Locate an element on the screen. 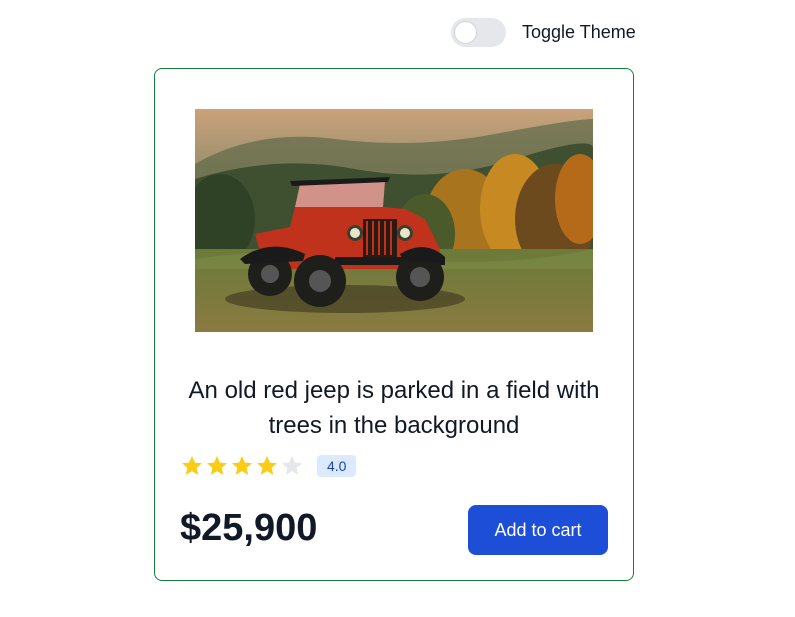 The height and width of the screenshot is (617, 795). theme-toggle-row: Toggle Theme is located at coordinates (543, 32).